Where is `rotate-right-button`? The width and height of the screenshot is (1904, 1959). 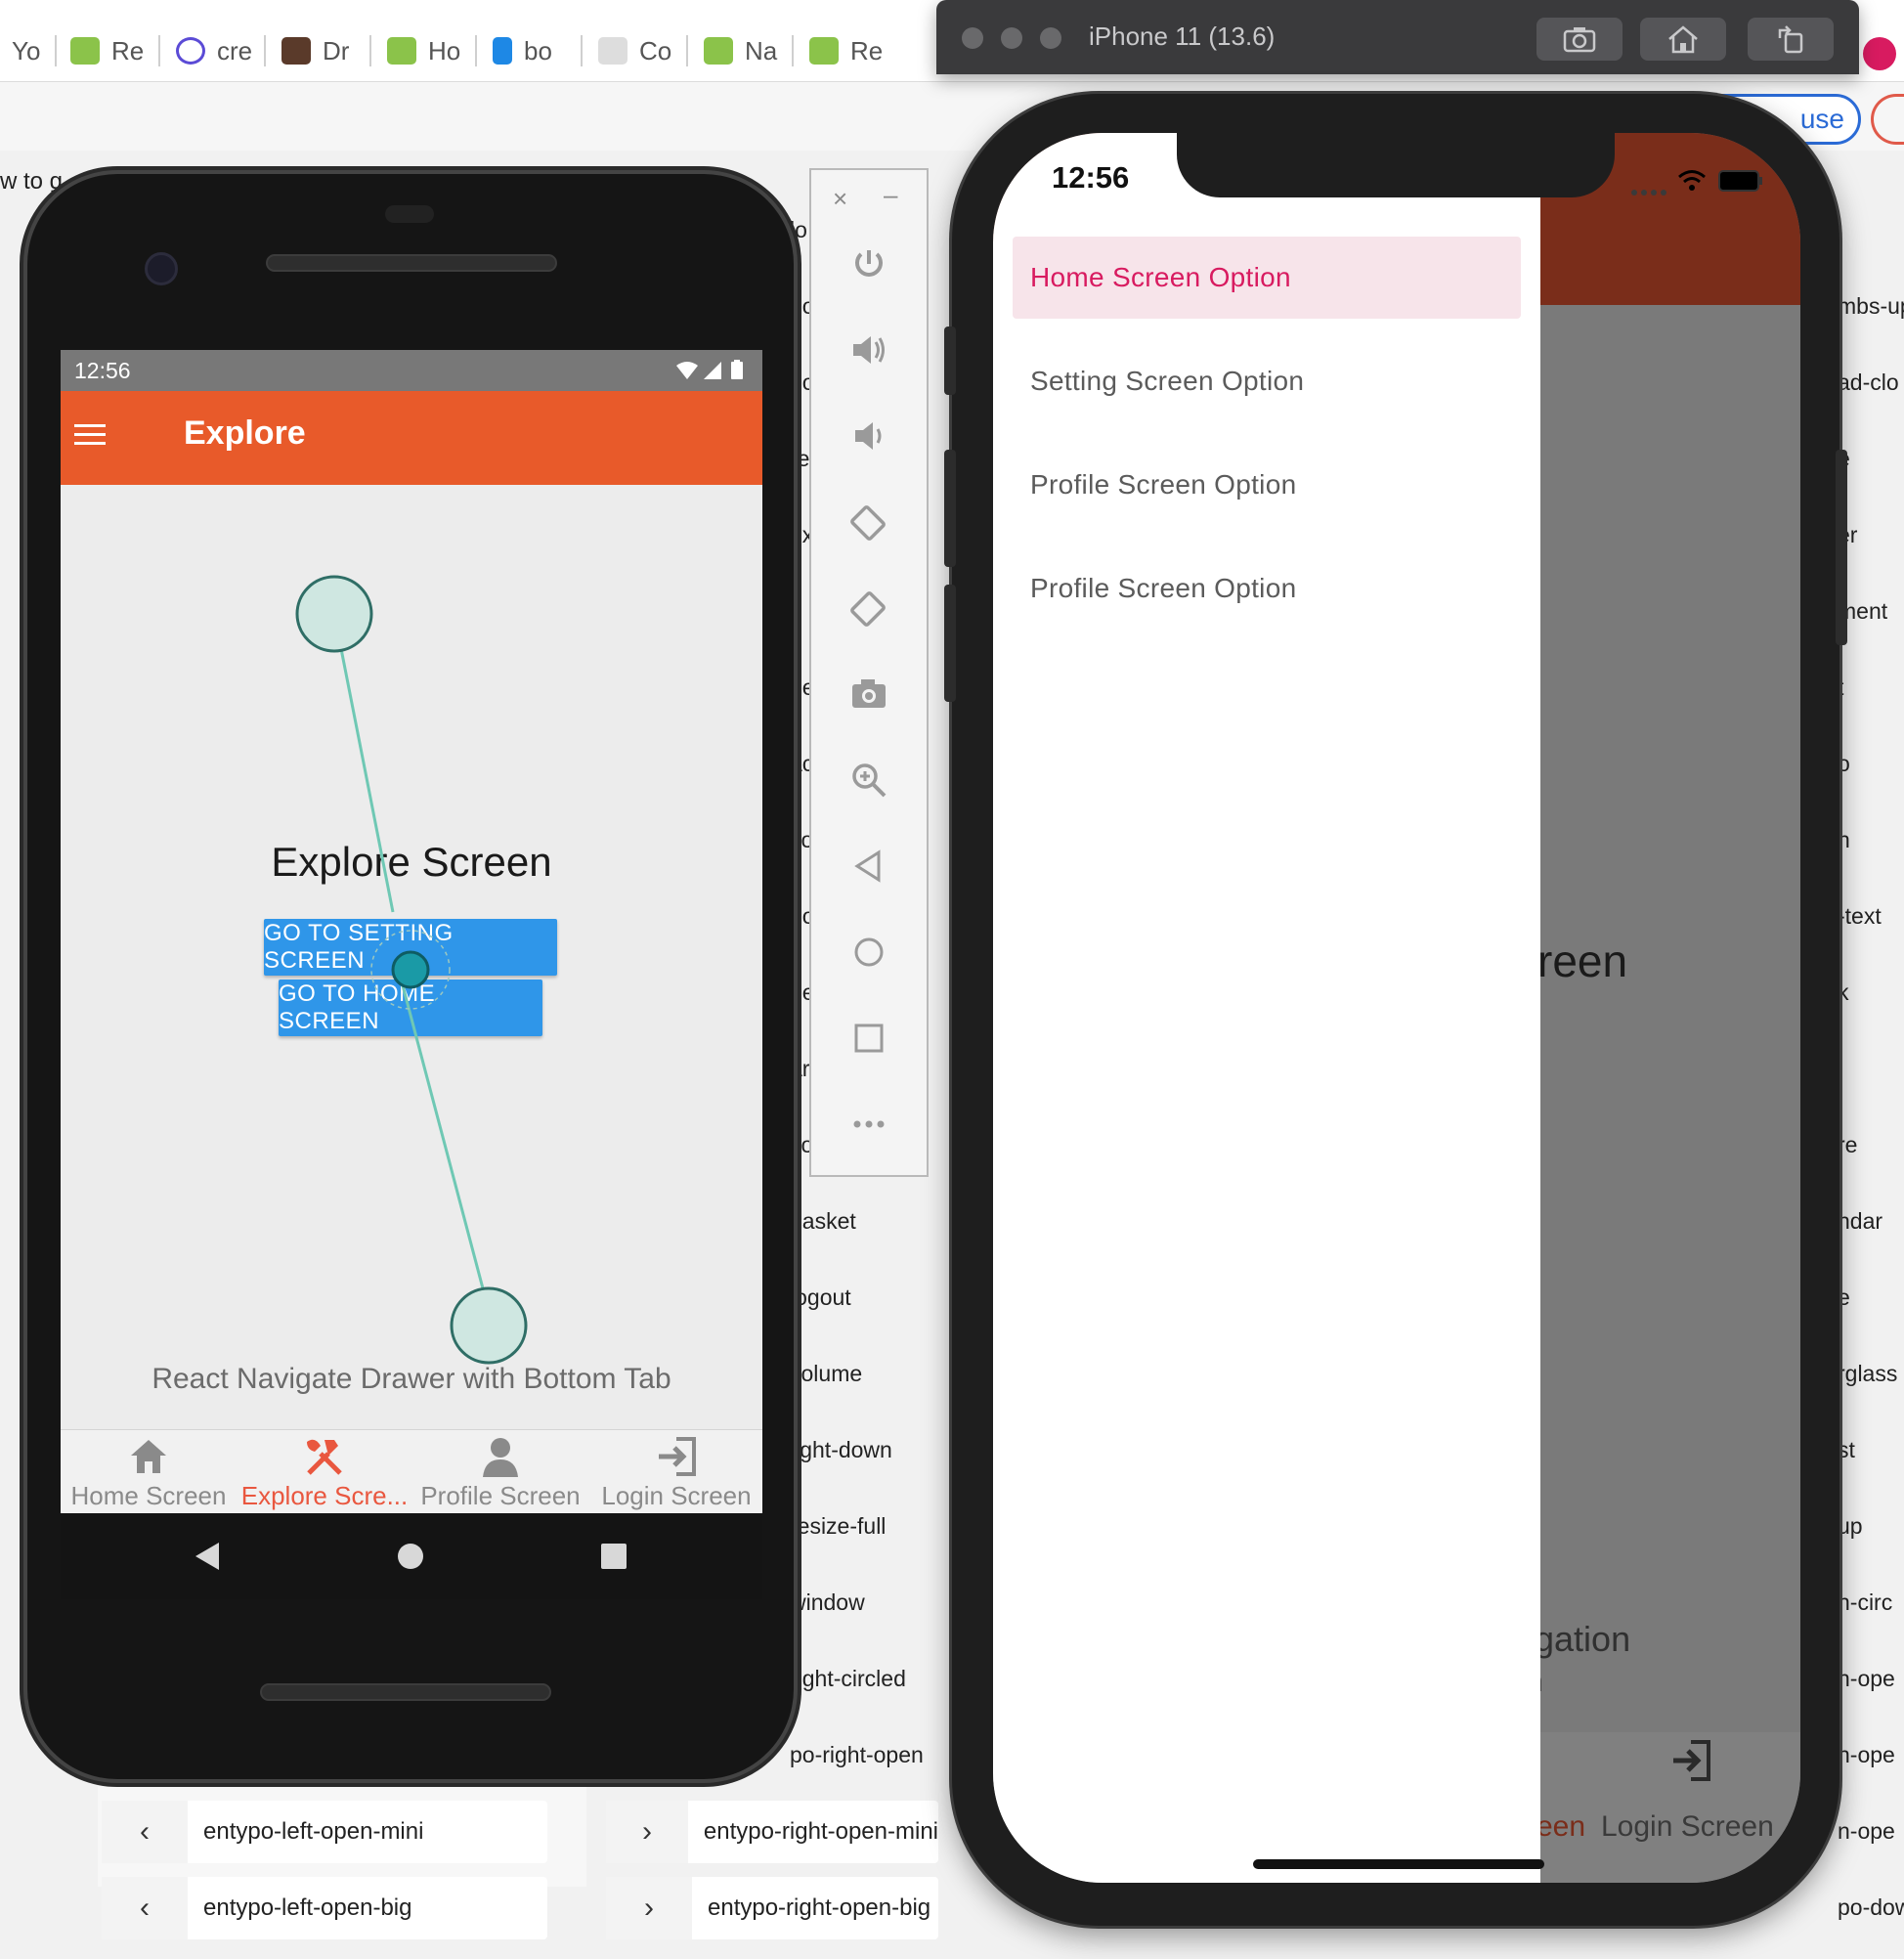 rotate-right-button is located at coordinates (869, 608).